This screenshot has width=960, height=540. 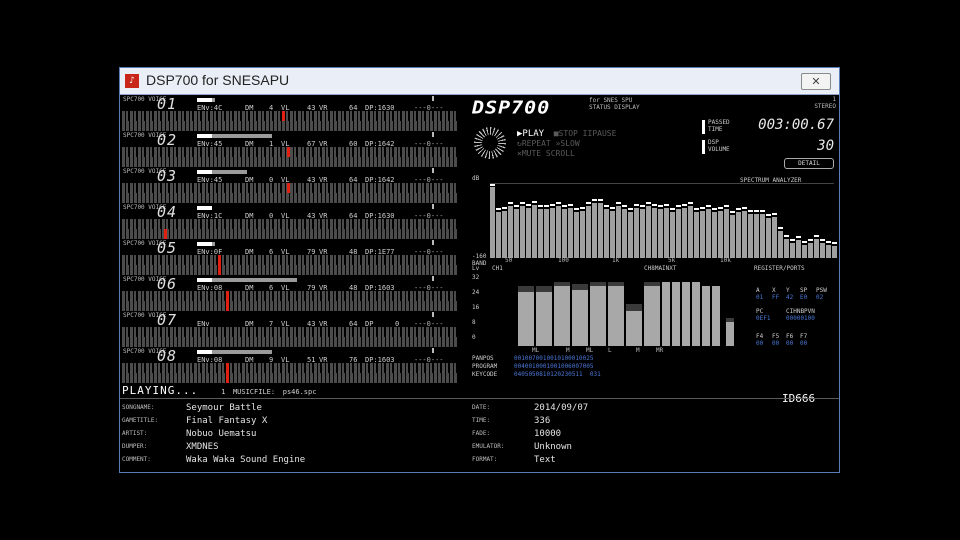 I want to click on register-name: SP, so click(x=804, y=290).